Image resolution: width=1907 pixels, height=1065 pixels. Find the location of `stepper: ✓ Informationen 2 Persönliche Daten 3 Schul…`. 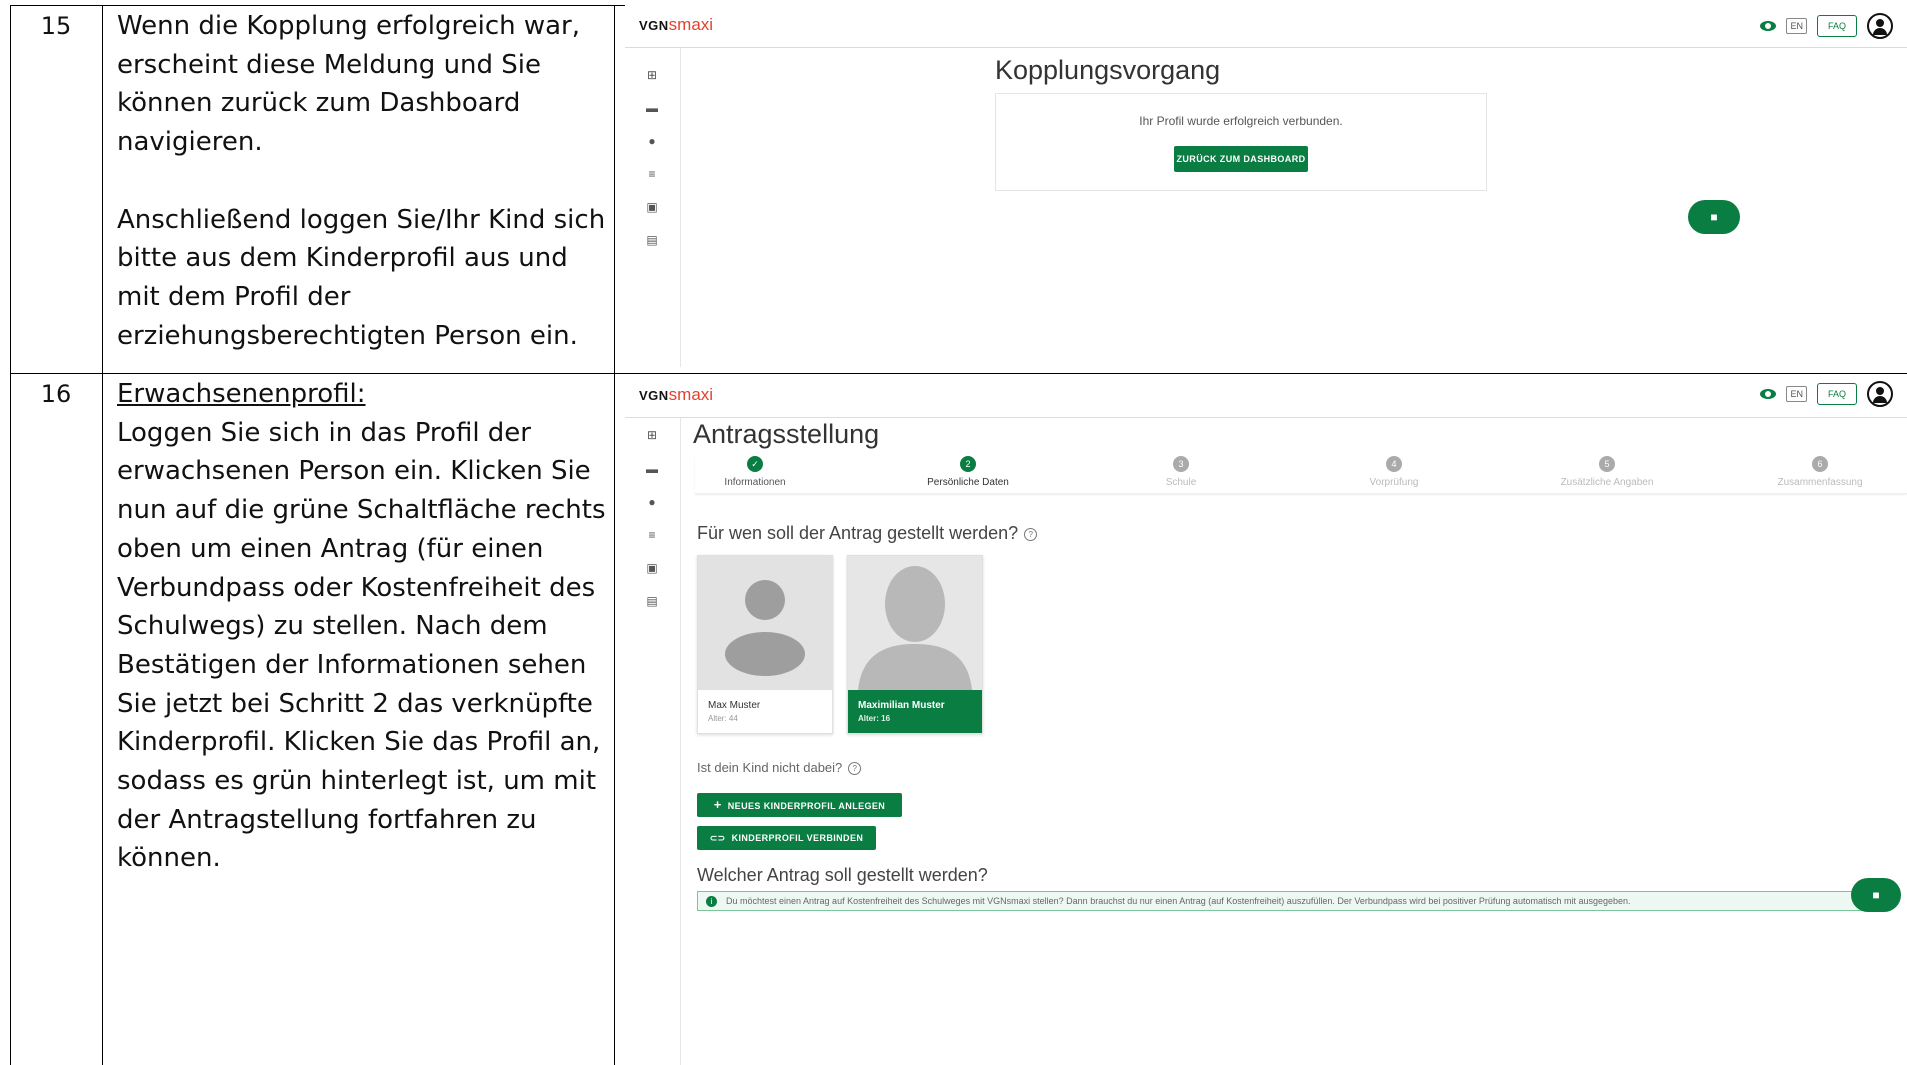

stepper: ✓ Informationen 2 Persönliche Daten 3 Schul… is located at coordinates (1301, 475).